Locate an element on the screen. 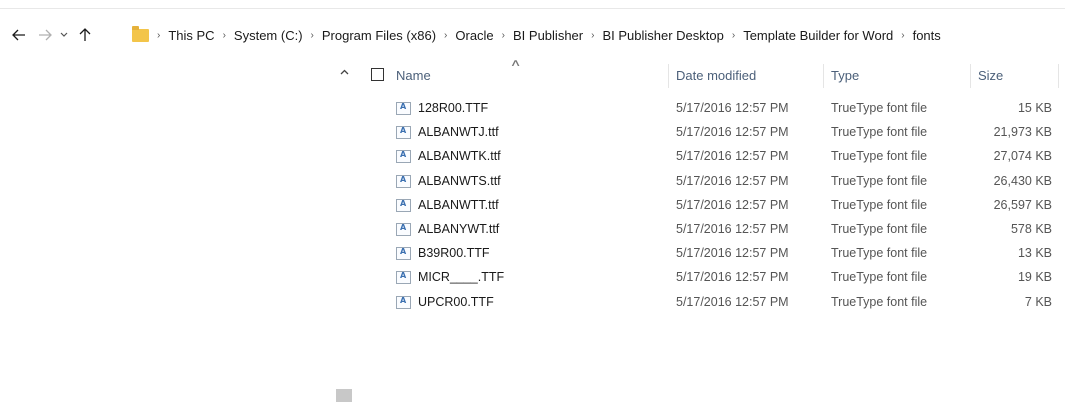 This screenshot has height=402, width=1065. breadcrumb-system-c: System (C:) is located at coordinates (268, 35).